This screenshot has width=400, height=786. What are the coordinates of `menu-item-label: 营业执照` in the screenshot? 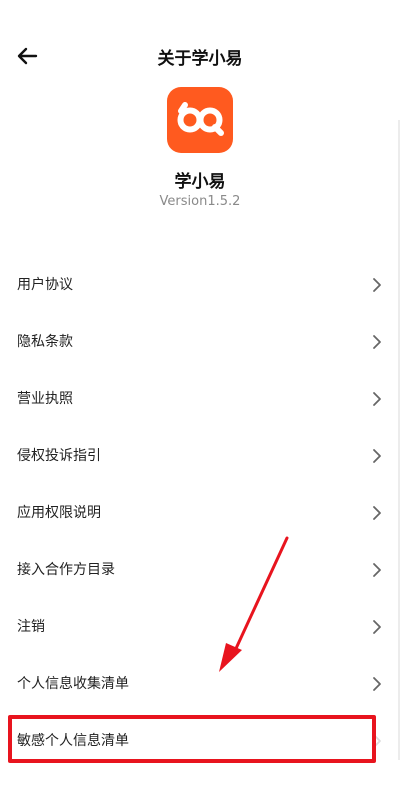 It's located at (45, 399).